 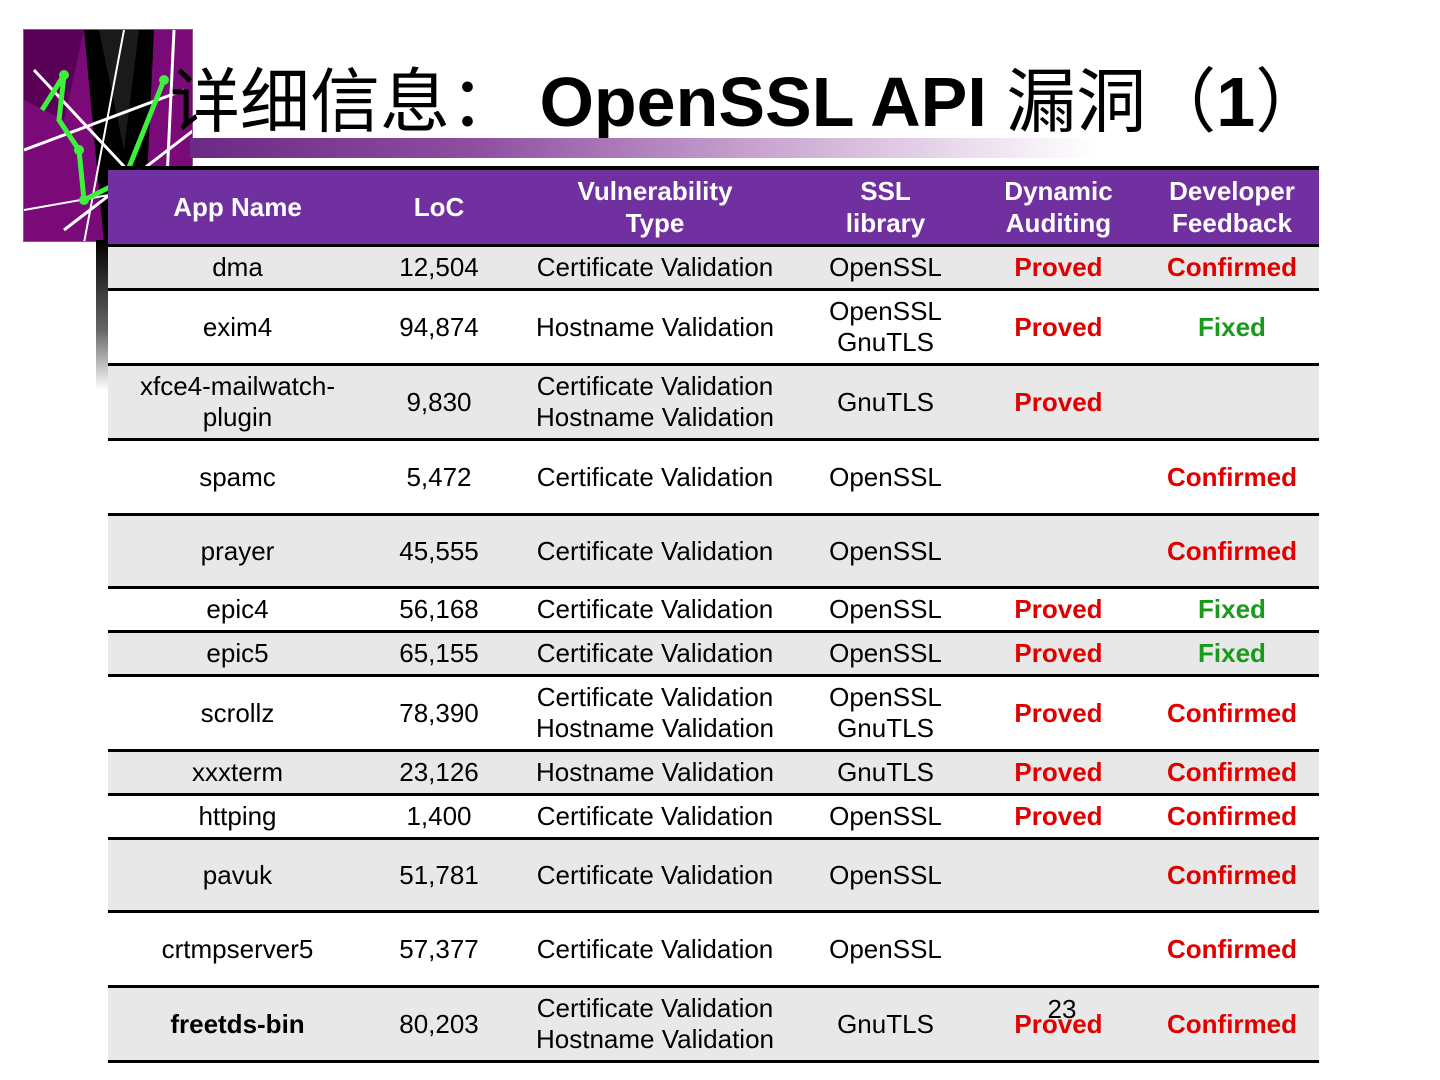 I want to click on cell-loc: 1,400, so click(x=439, y=817).